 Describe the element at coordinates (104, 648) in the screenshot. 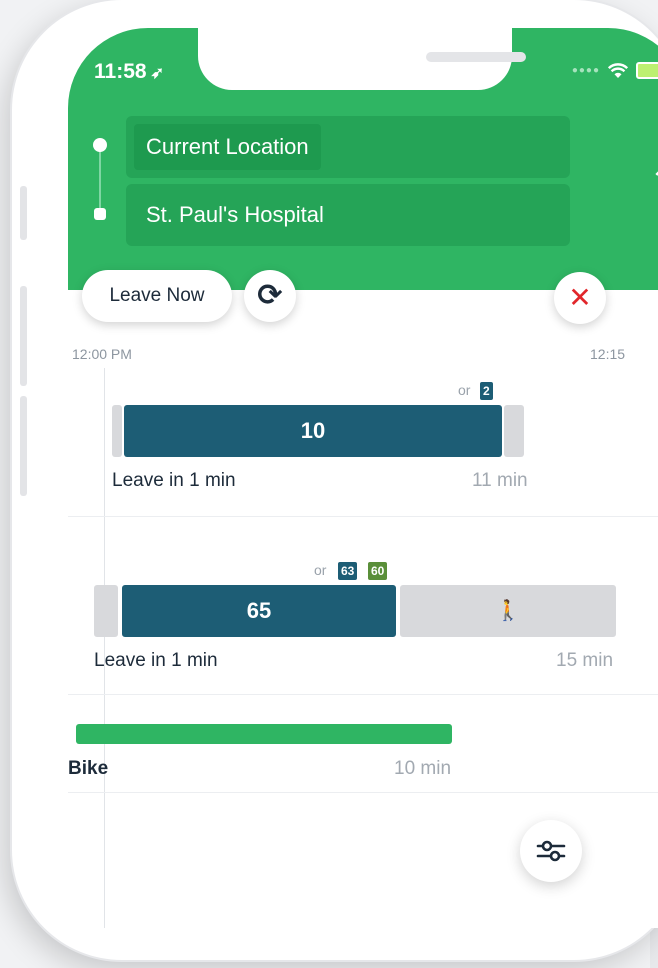

I see `timeline-now-line` at that location.